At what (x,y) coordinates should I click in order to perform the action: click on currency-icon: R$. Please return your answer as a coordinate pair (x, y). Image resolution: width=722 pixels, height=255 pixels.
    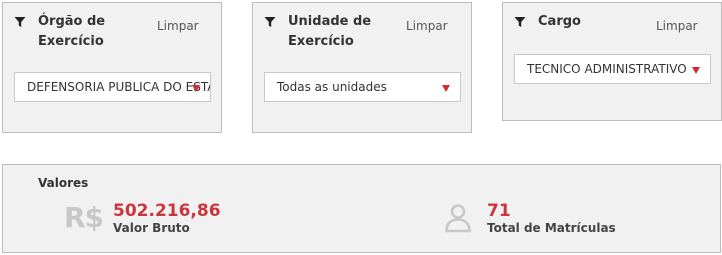
    Looking at the image, I should click on (84, 217).